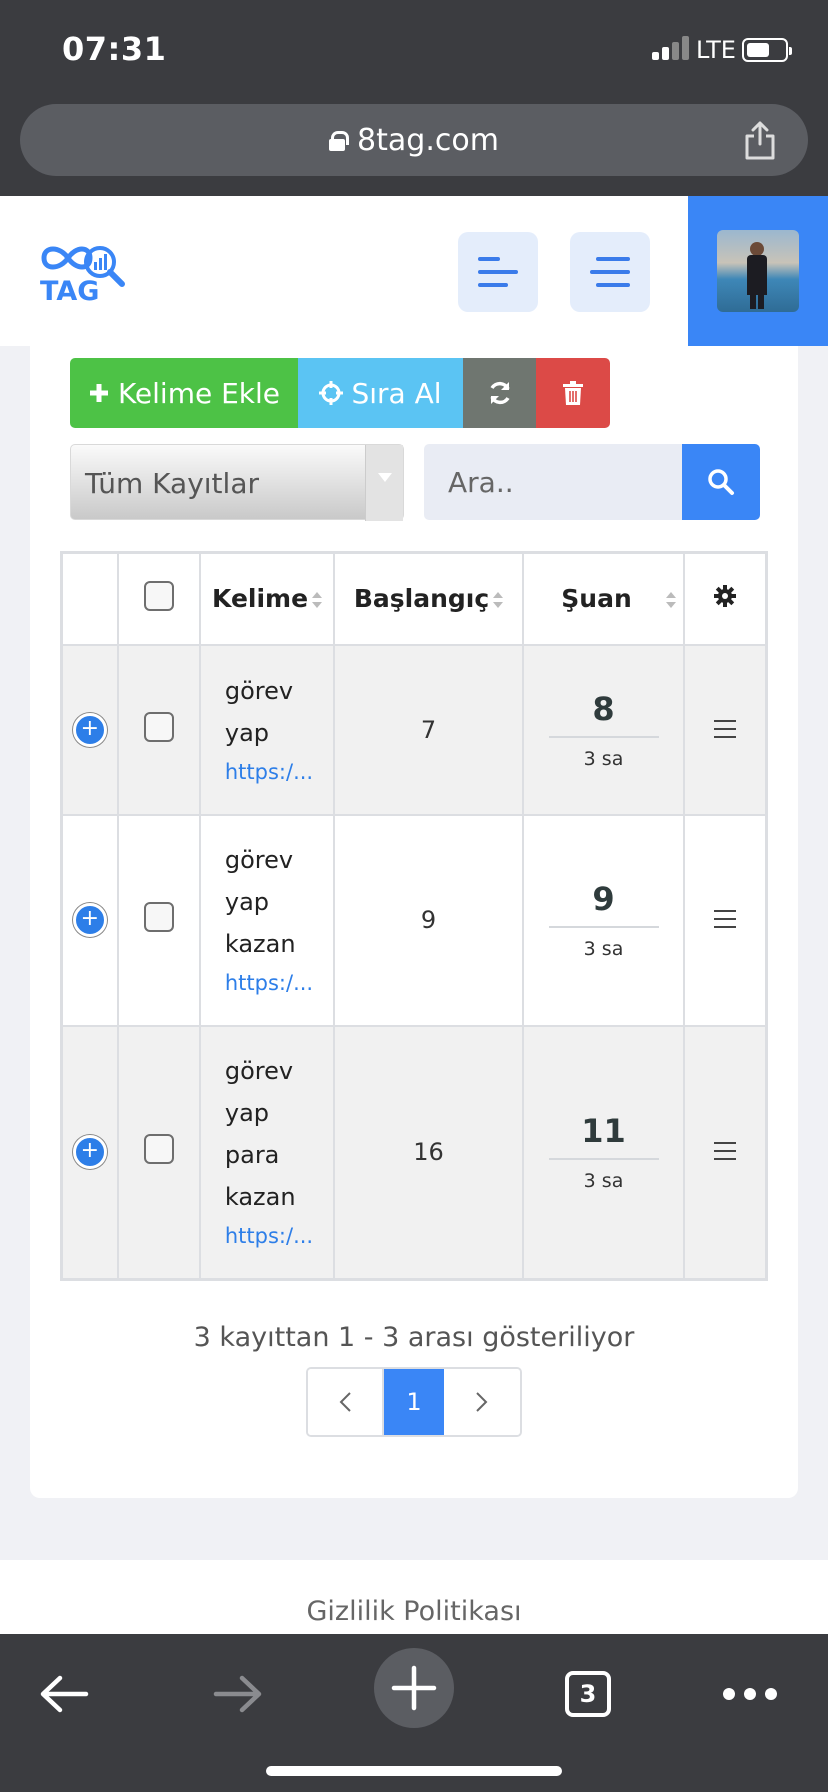 Image resolution: width=828 pixels, height=1792 pixels. I want to click on current-rank: 11, so click(603, 1136).